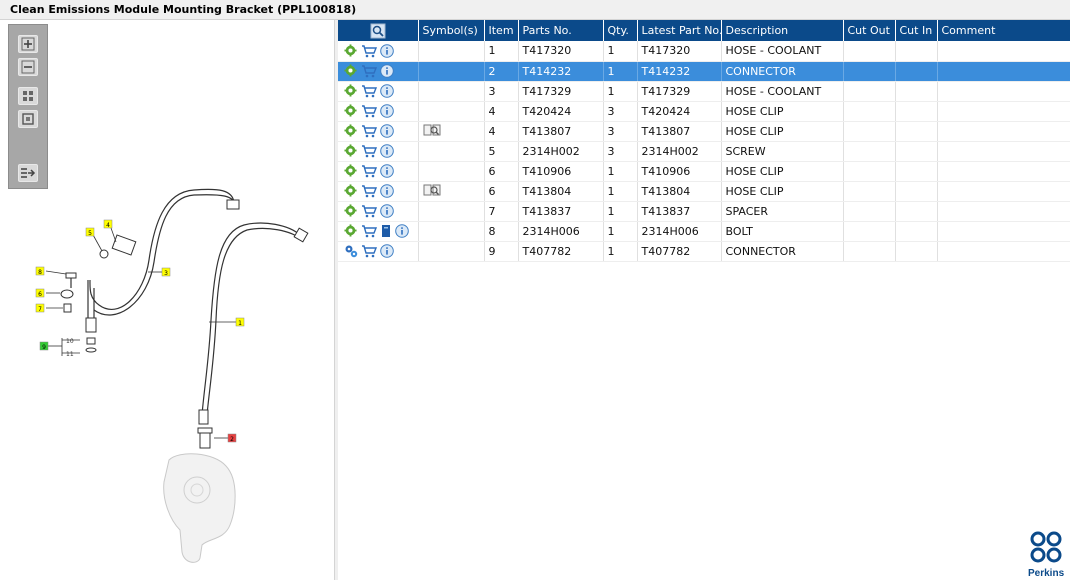 This screenshot has width=1070, height=580. I want to click on table-row: 5 2314H002 3 2314H002 SCREW, so click(704, 151).